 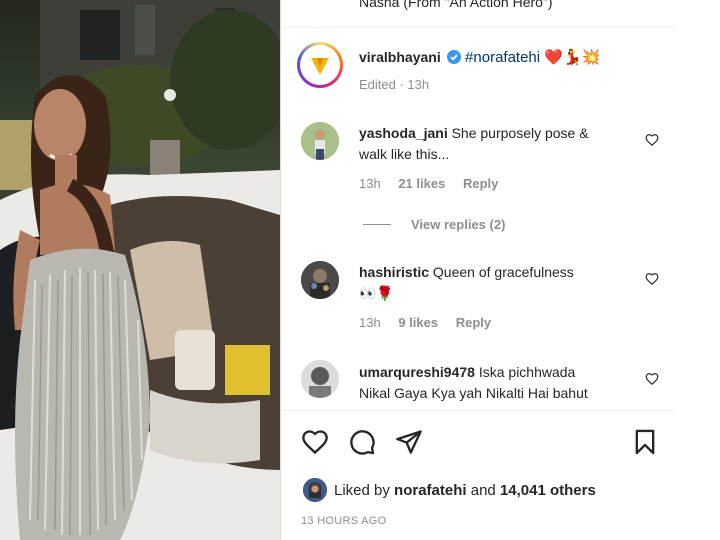 I want to click on viral-bhayani-logo, so click(x=320, y=65).